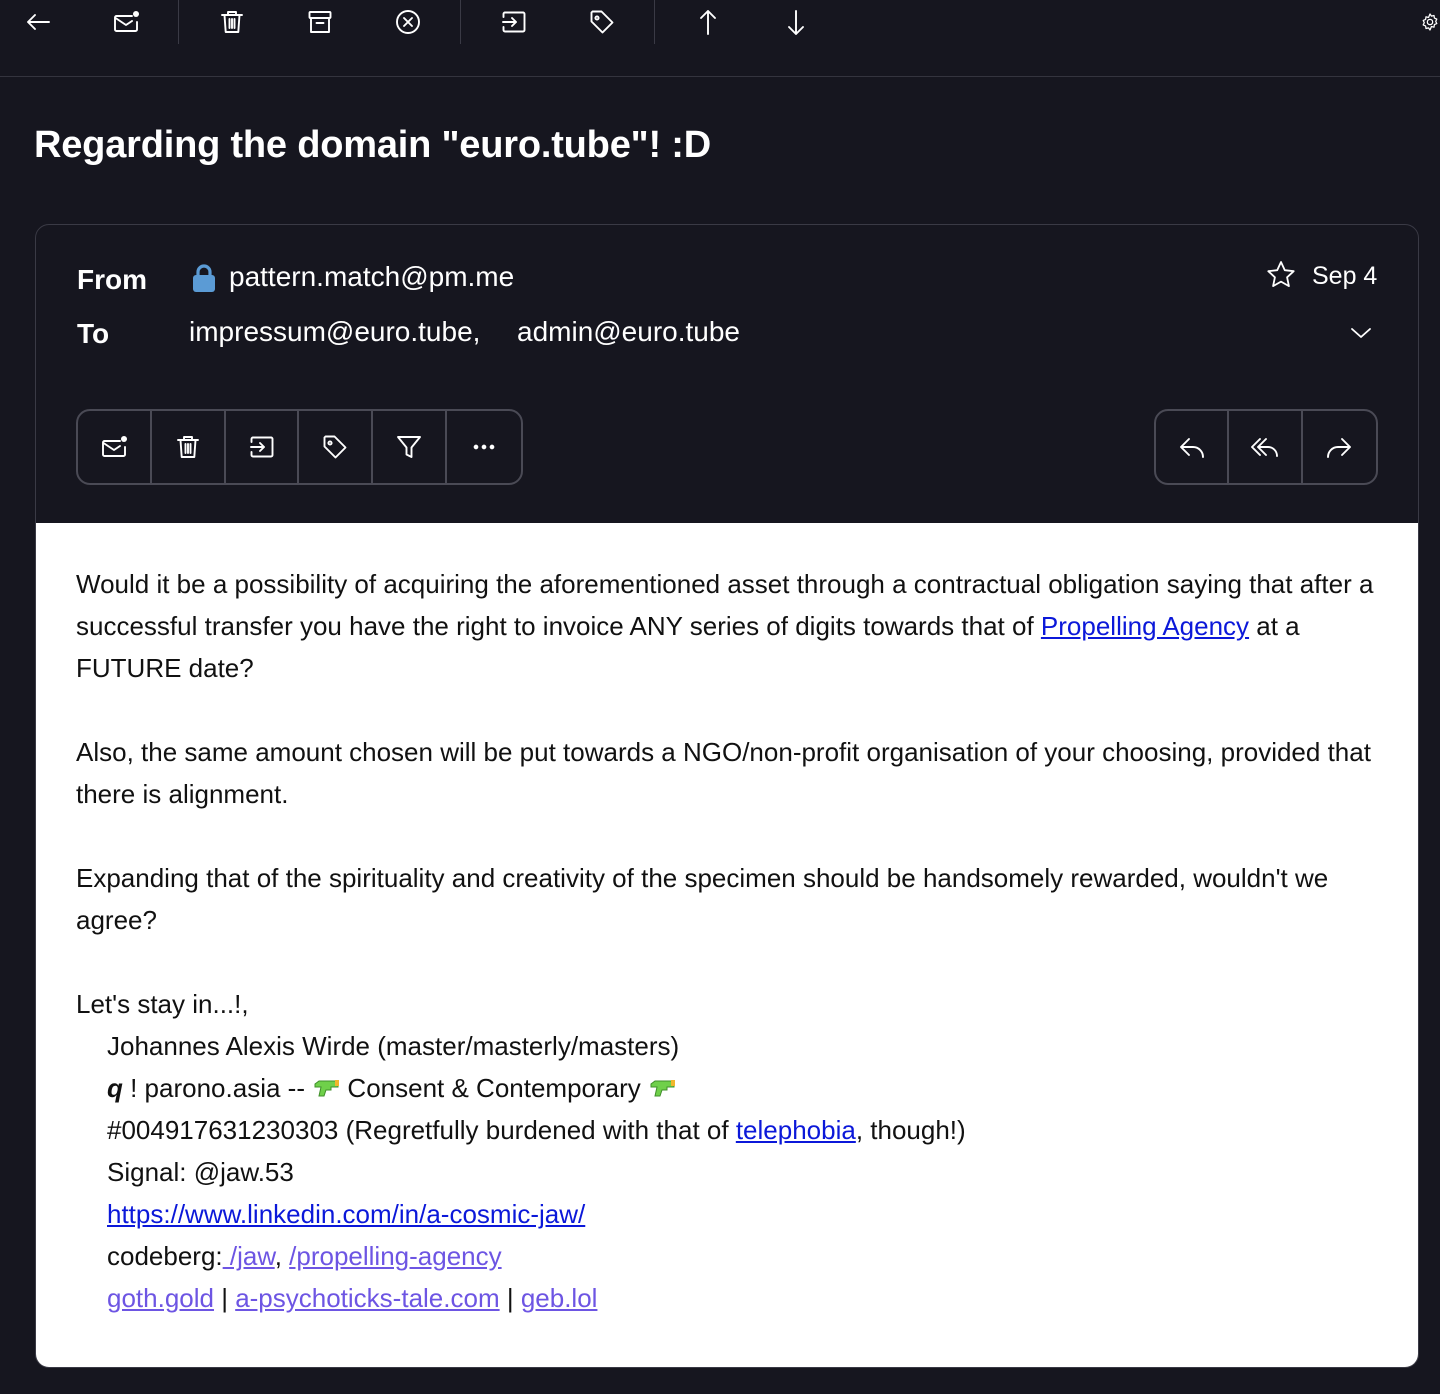  I want to click on chevron-down-icon, so click(1361, 333).